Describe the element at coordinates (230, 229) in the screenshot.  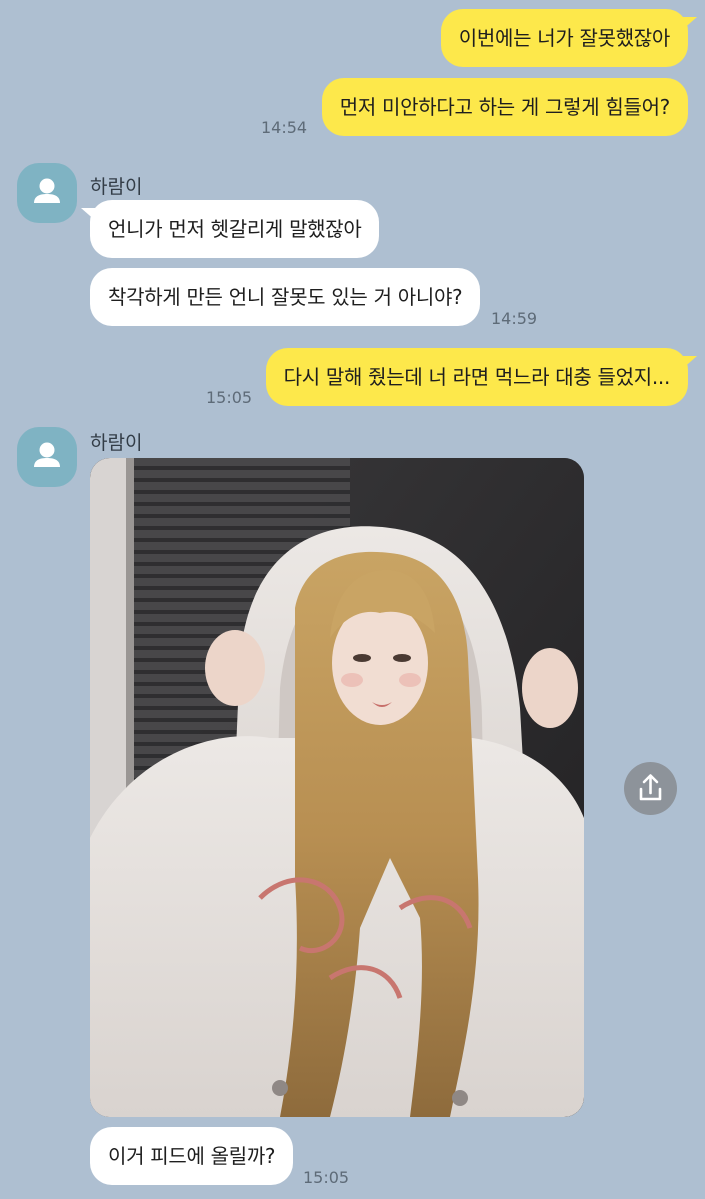
I see `message-bubble-theirs: 언니가 먼저 헷갈리게 말했잖아` at that location.